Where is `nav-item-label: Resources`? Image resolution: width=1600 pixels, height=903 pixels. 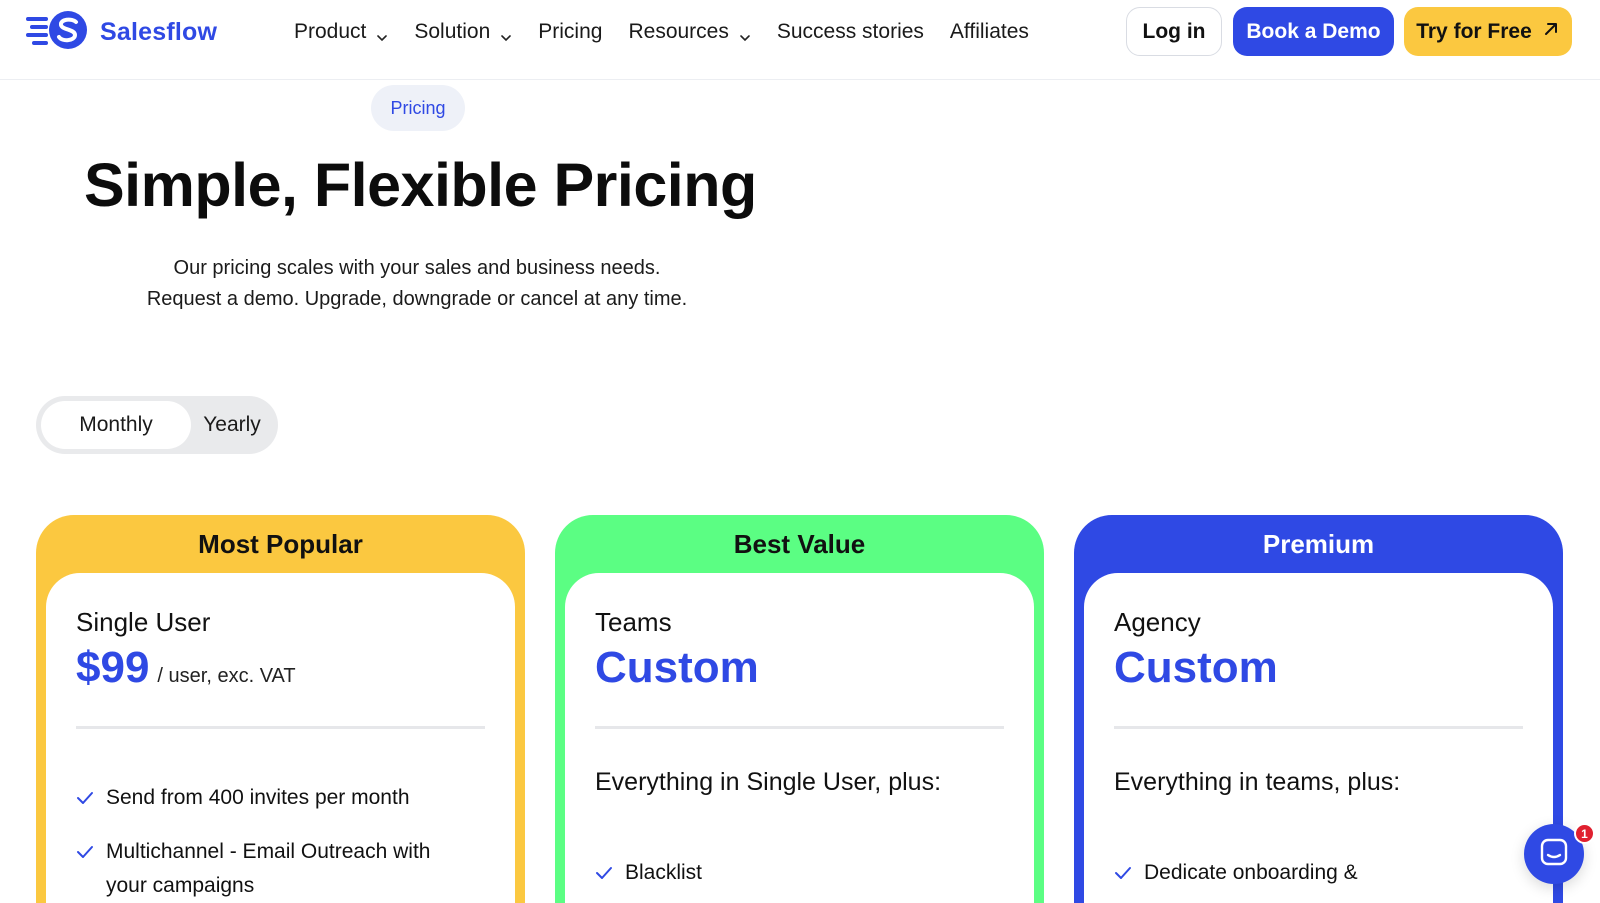 nav-item-label: Resources is located at coordinates (678, 31).